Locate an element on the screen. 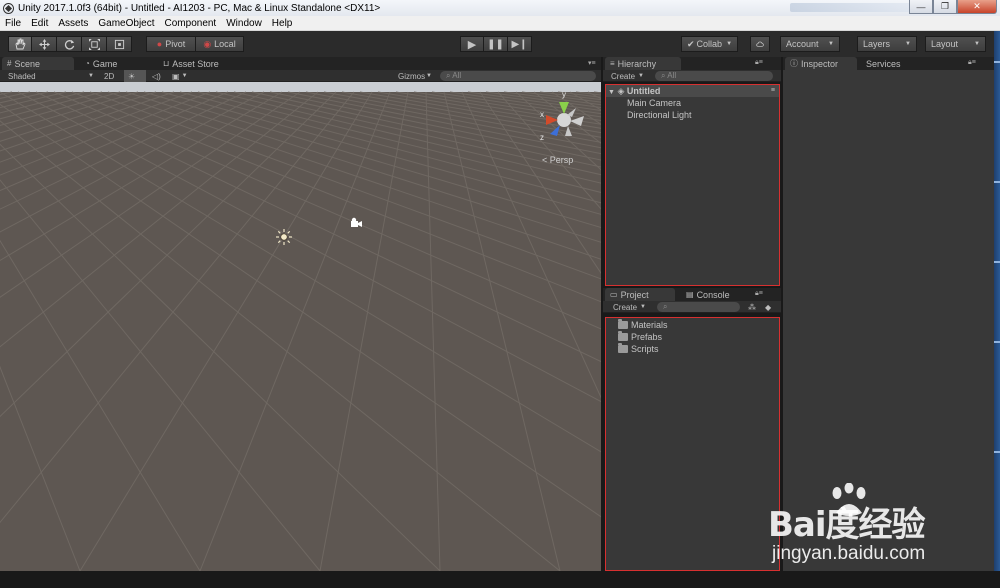 The width and height of the screenshot is (1000, 588). pivot-label: Pivot is located at coordinates (175, 44).